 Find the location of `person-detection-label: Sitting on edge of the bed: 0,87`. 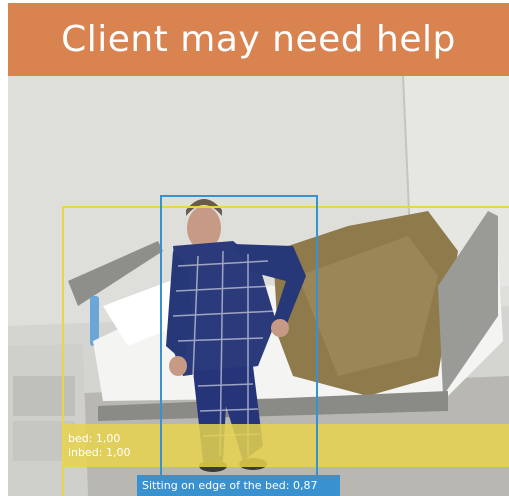

person-detection-label: Sitting on edge of the bed: 0,87 is located at coordinates (230, 485).